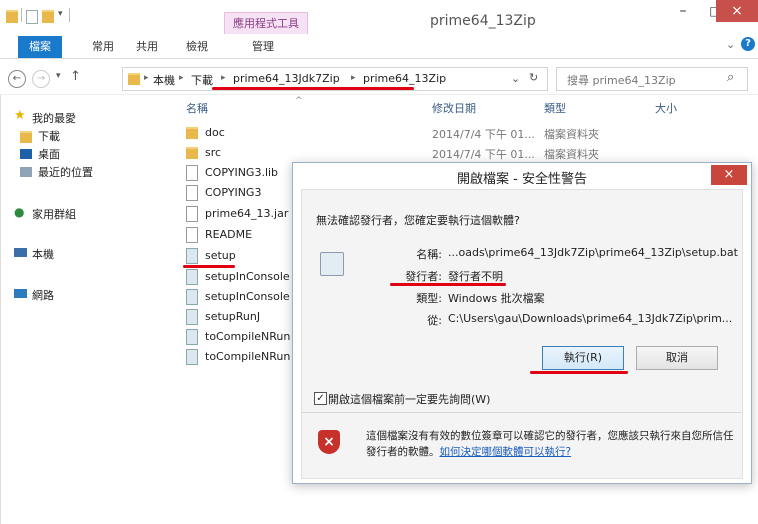 The height and width of the screenshot is (524, 758). What do you see at coordinates (26, 172) in the screenshot?
I see `recent-places-icon` at bounding box center [26, 172].